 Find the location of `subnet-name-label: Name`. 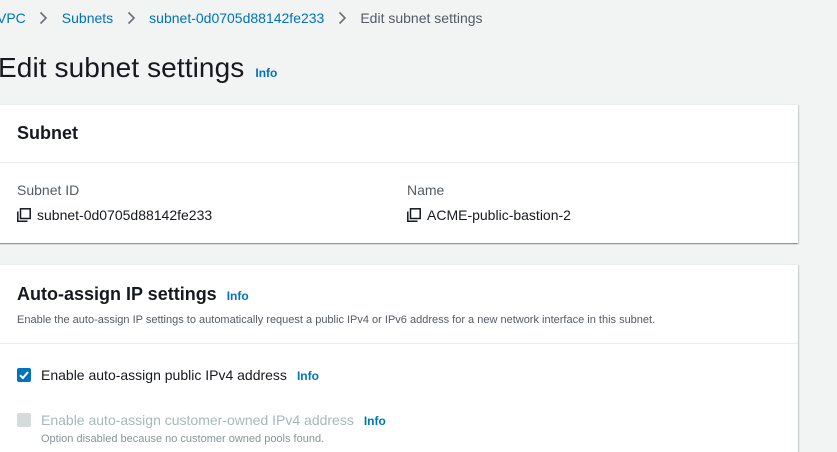

subnet-name-label: Name is located at coordinates (426, 190).